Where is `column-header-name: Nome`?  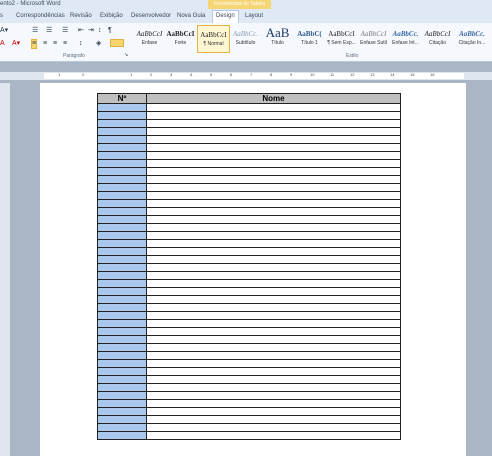
column-header-name: Nome is located at coordinates (273, 98).